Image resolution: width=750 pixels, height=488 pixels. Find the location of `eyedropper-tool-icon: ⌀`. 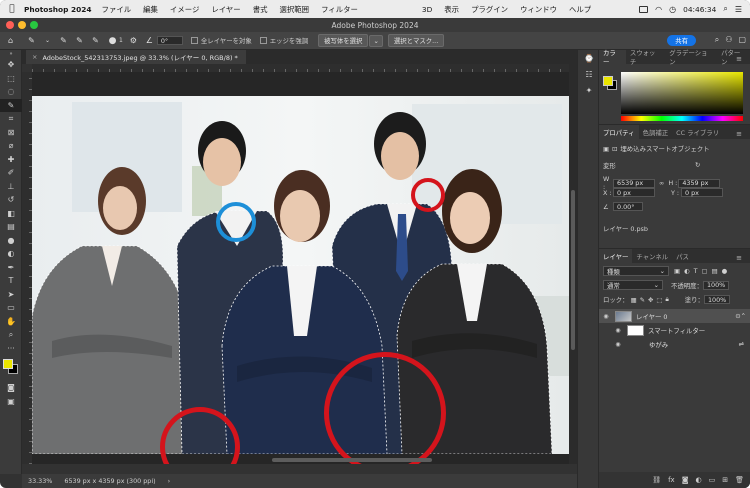

eyedropper-tool-icon: ⌀ is located at coordinates (11, 146).